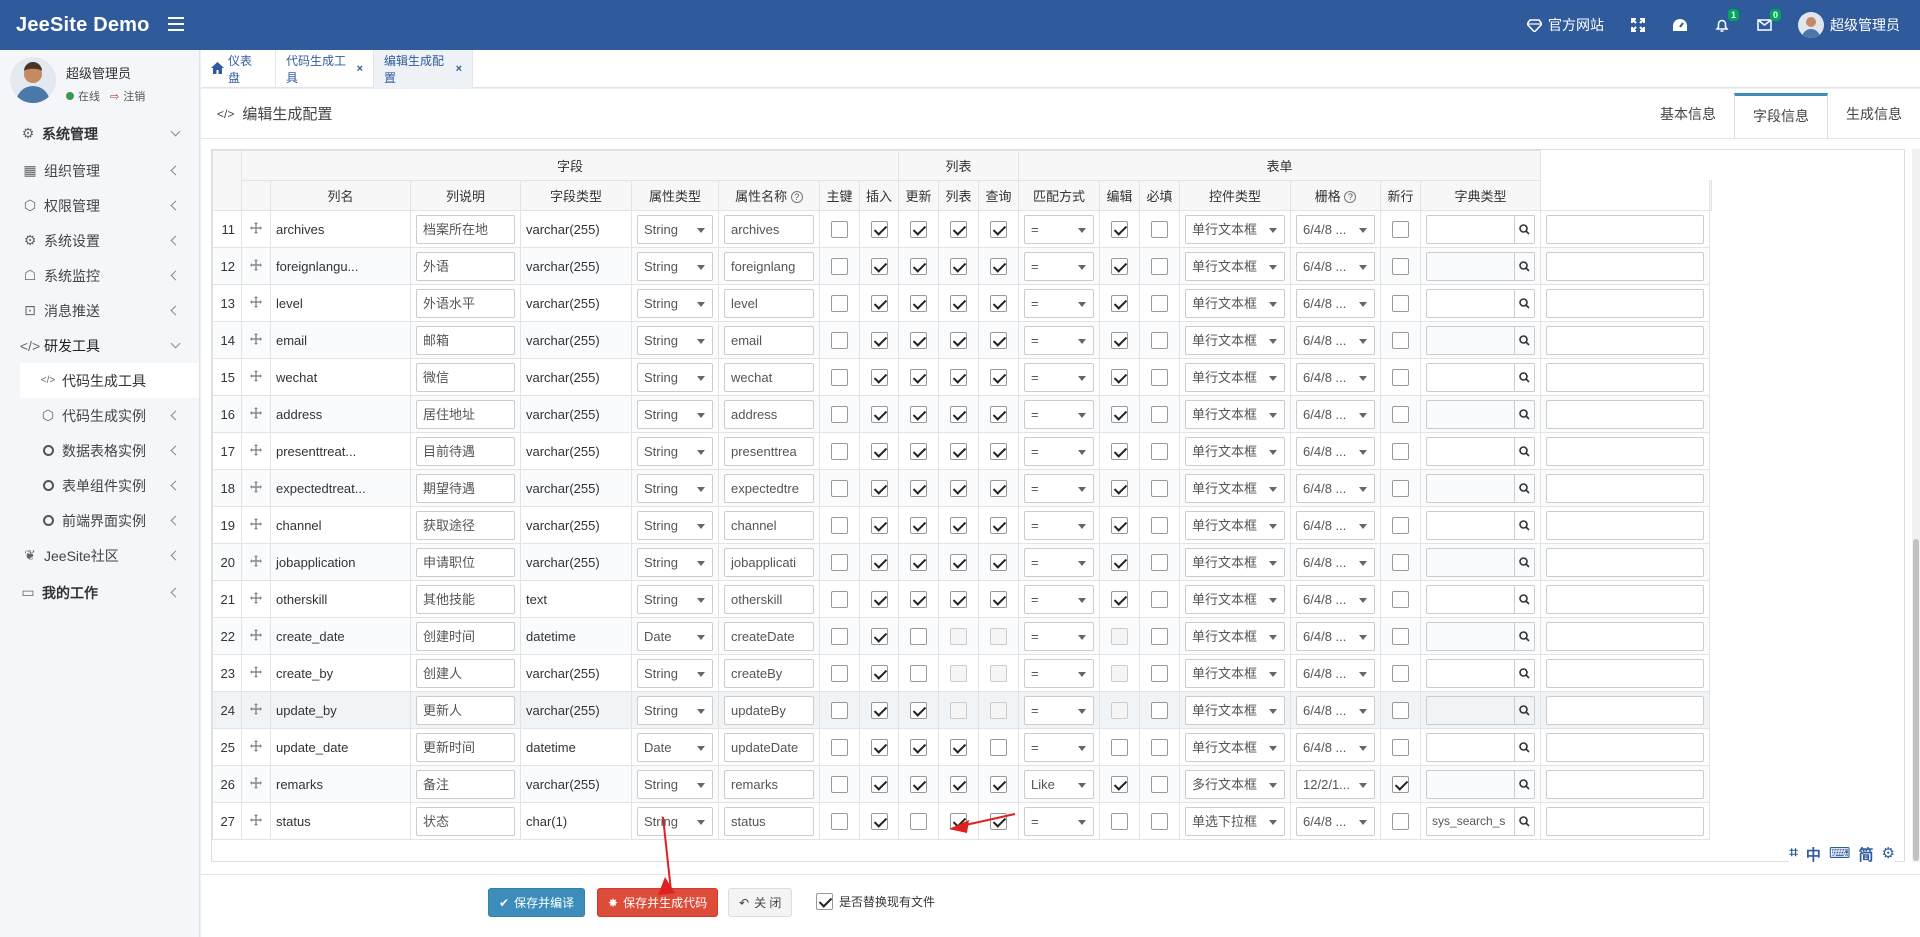 This screenshot has height=937, width=1920. I want to click on user-menu: 超级管理员, so click(1852, 25).